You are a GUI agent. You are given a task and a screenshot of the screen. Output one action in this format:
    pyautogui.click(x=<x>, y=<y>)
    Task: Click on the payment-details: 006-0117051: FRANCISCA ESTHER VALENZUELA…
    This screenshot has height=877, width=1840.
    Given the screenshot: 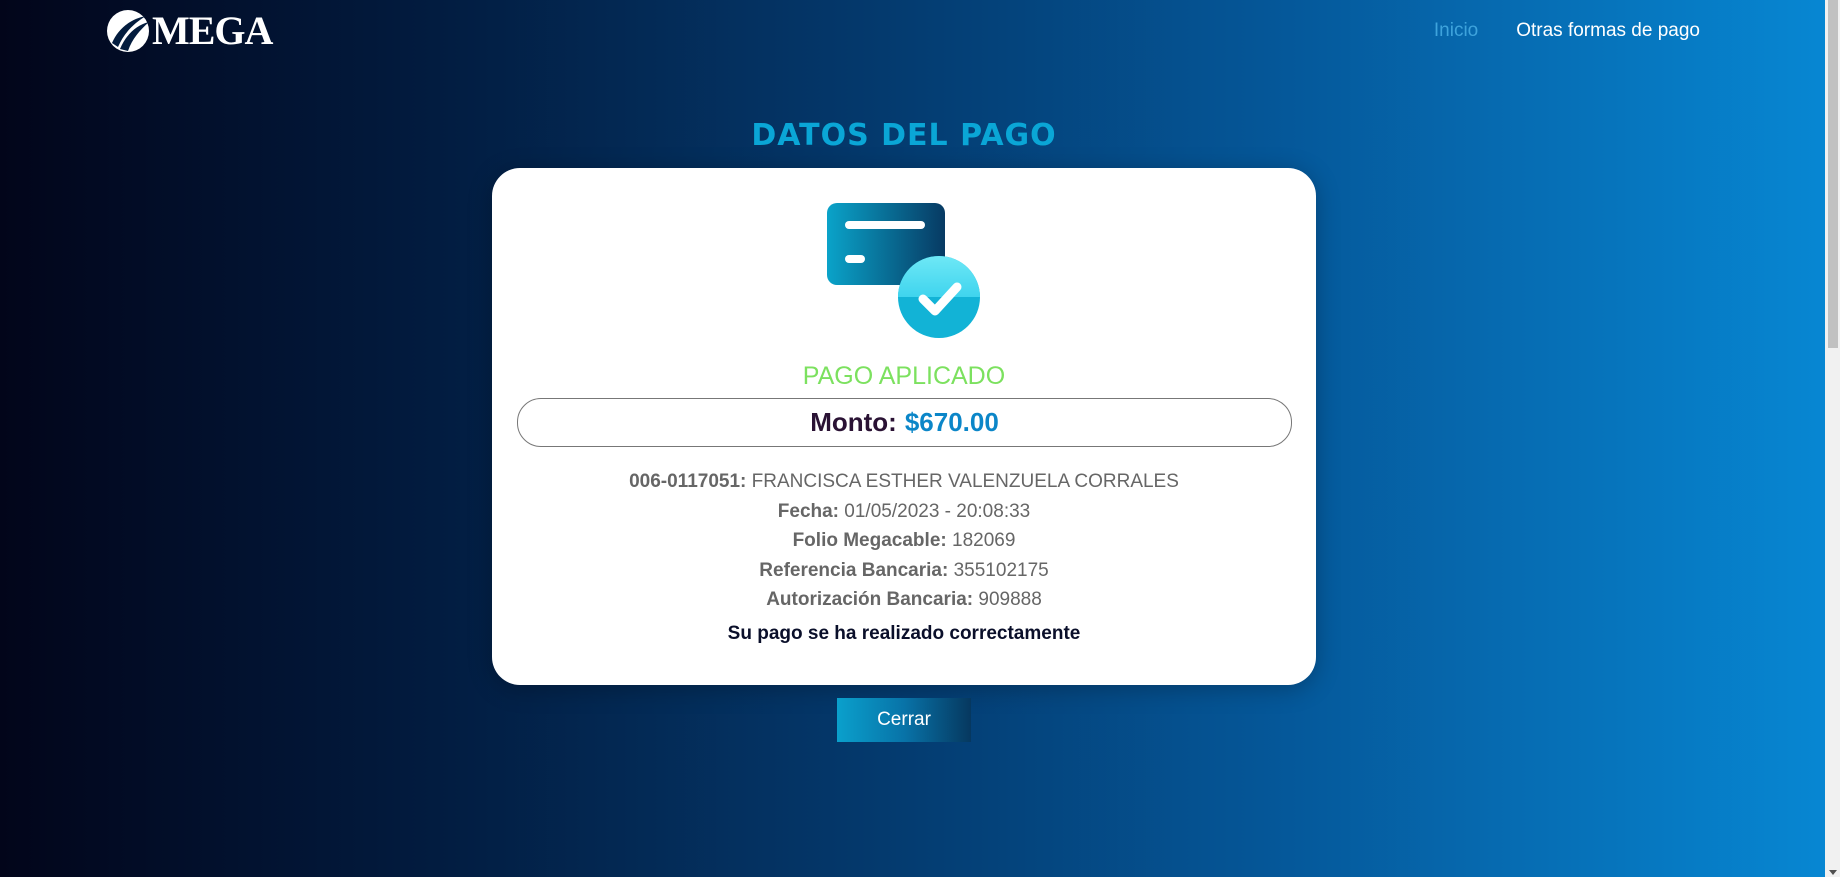 What is the action you would take?
    pyautogui.click(x=904, y=541)
    